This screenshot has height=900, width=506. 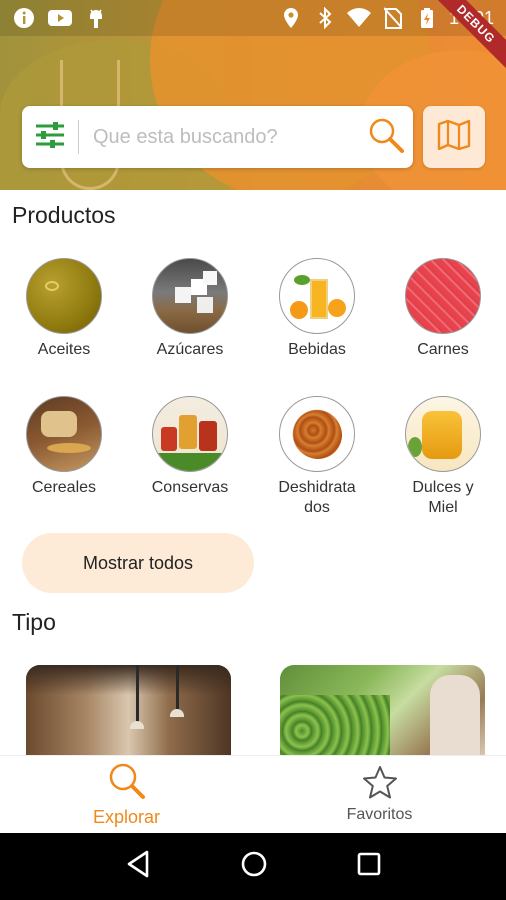 I want to click on youtube-icon, so click(x=60, y=18).